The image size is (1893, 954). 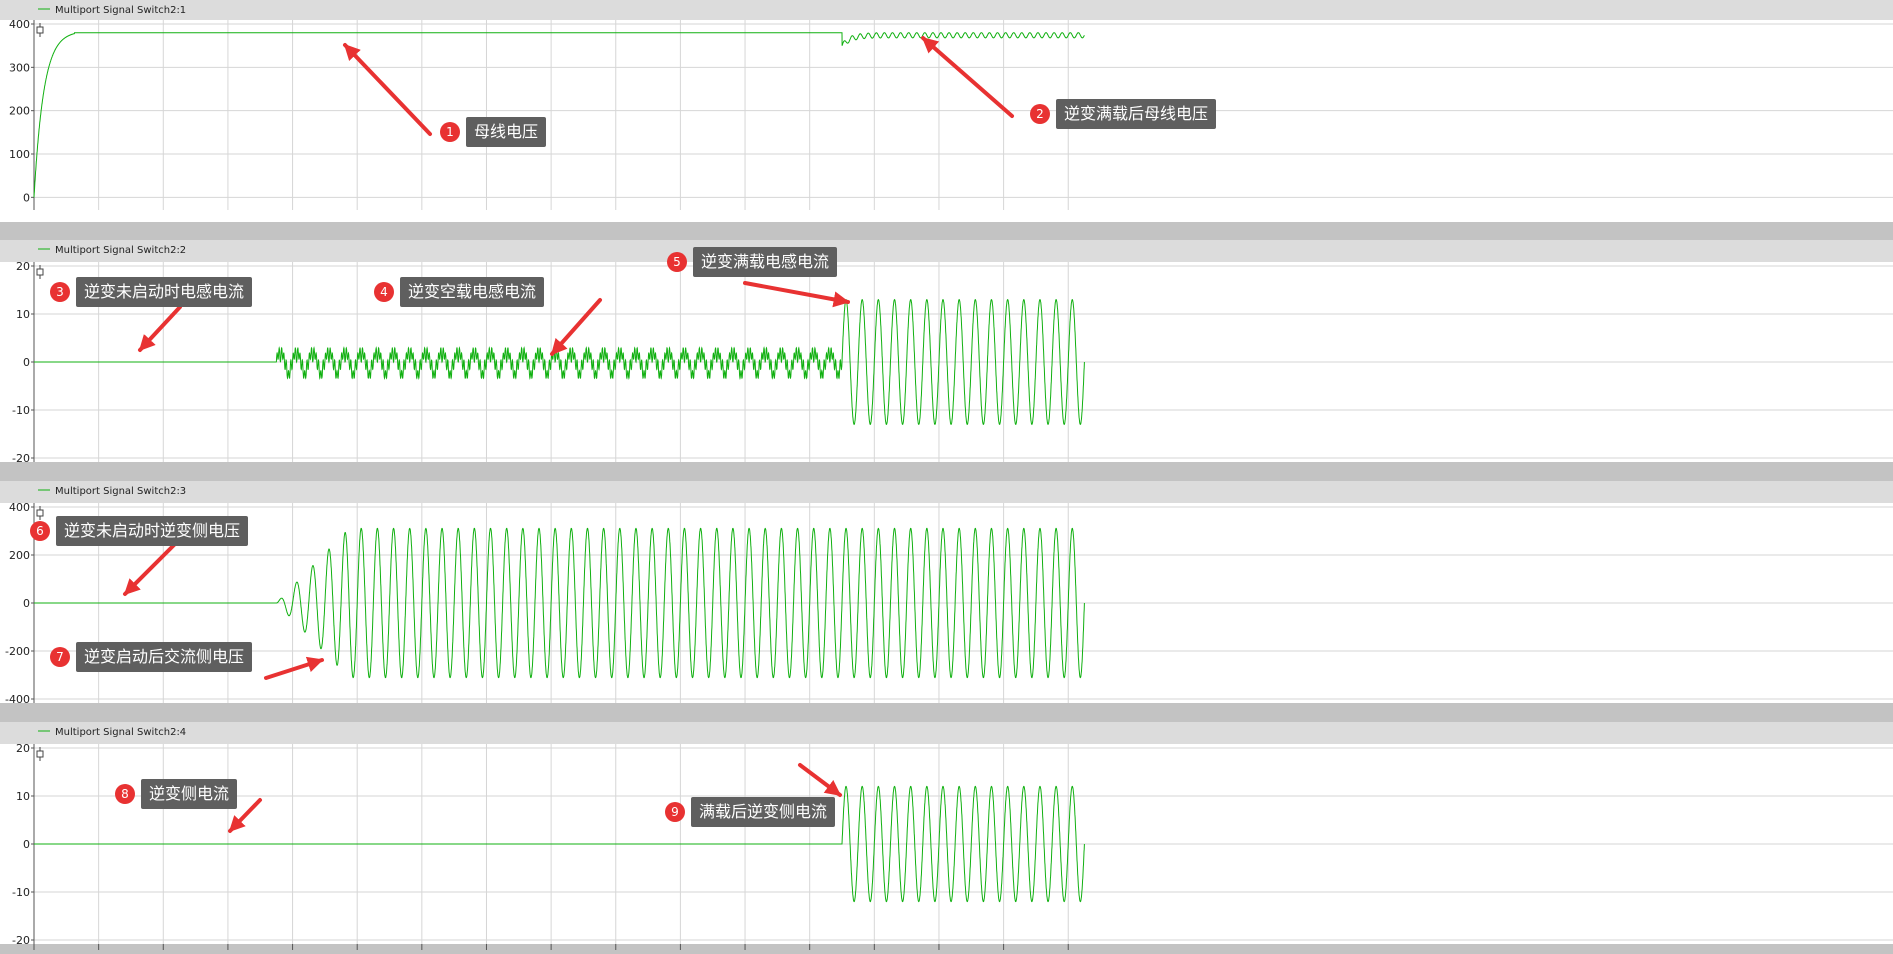 What do you see at coordinates (60, 292) in the screenshot?
I see `annotation-3-badge: 3` at bounding box center [60, 292].